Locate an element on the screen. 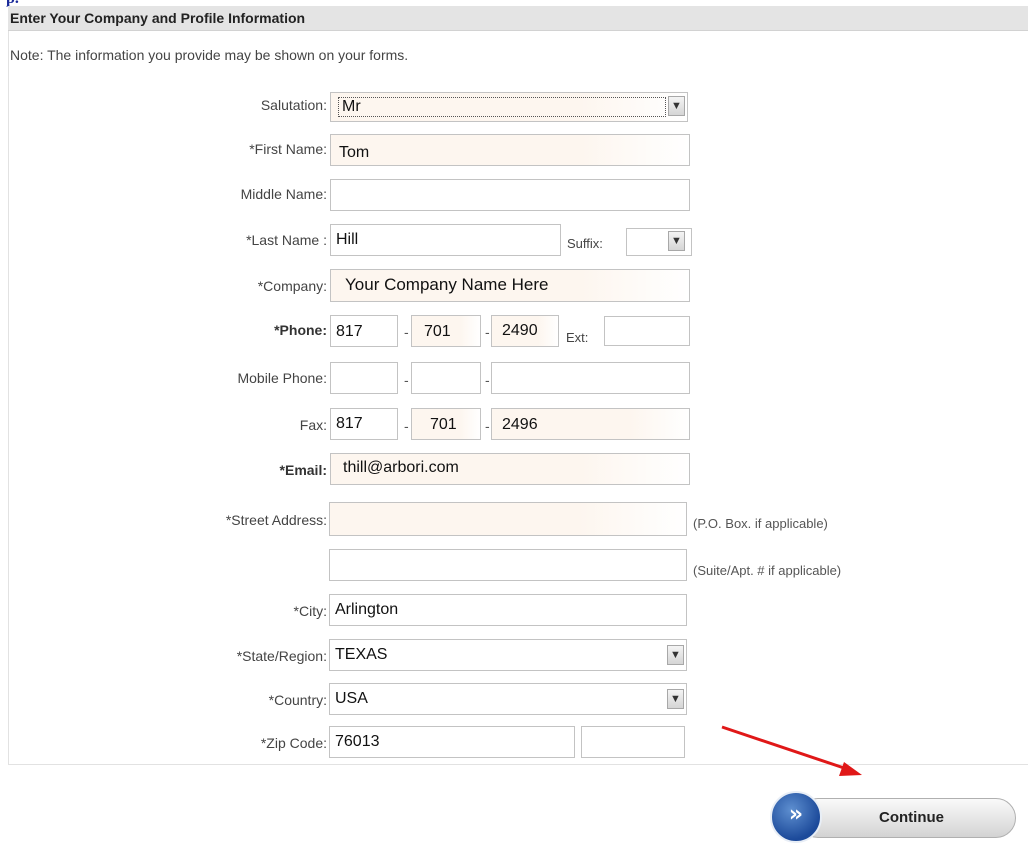 This screenshot has height=843, width=1028. continue-label: Continue is located at coordinates (911, 817).